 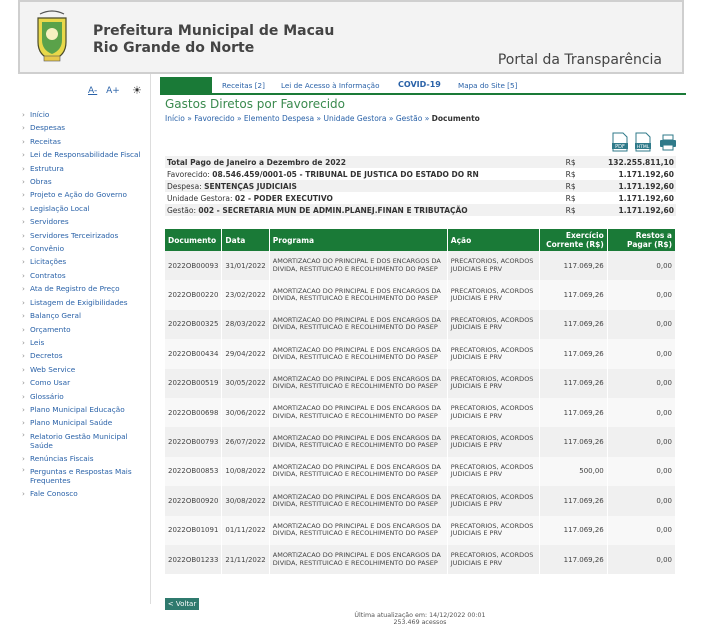 I want to click on col-documento: Documento, so click(x=194, y=240).